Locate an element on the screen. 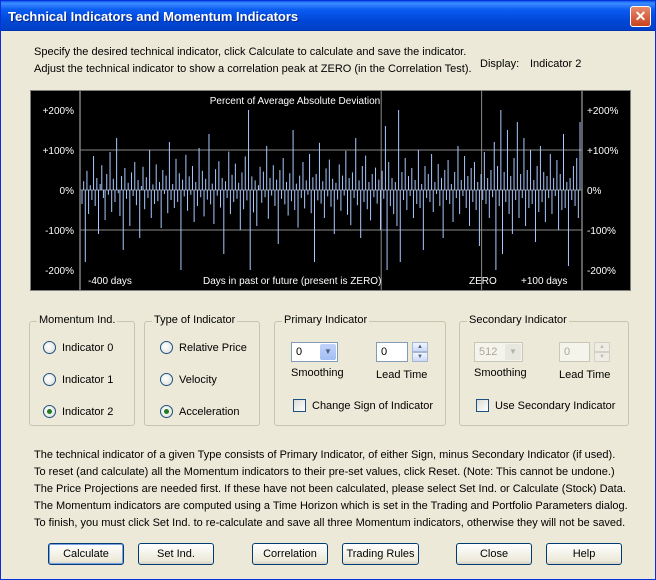 The height and width of the screenshot is (580, 656). y-tick-label-right: -200% is located at coordinates (601, 271).